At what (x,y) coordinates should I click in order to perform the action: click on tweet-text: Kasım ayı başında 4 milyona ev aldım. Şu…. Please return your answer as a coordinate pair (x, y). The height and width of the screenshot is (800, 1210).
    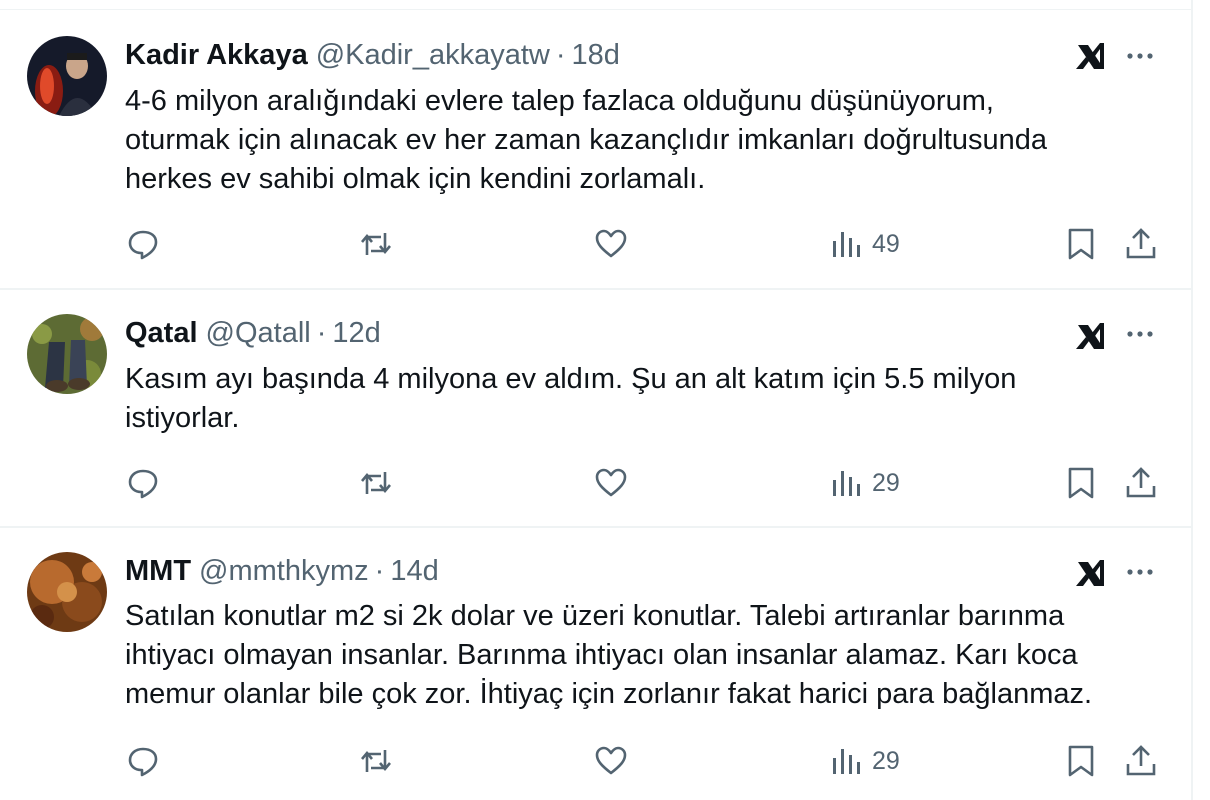
    Looking at the image, I should click on (571, 398).